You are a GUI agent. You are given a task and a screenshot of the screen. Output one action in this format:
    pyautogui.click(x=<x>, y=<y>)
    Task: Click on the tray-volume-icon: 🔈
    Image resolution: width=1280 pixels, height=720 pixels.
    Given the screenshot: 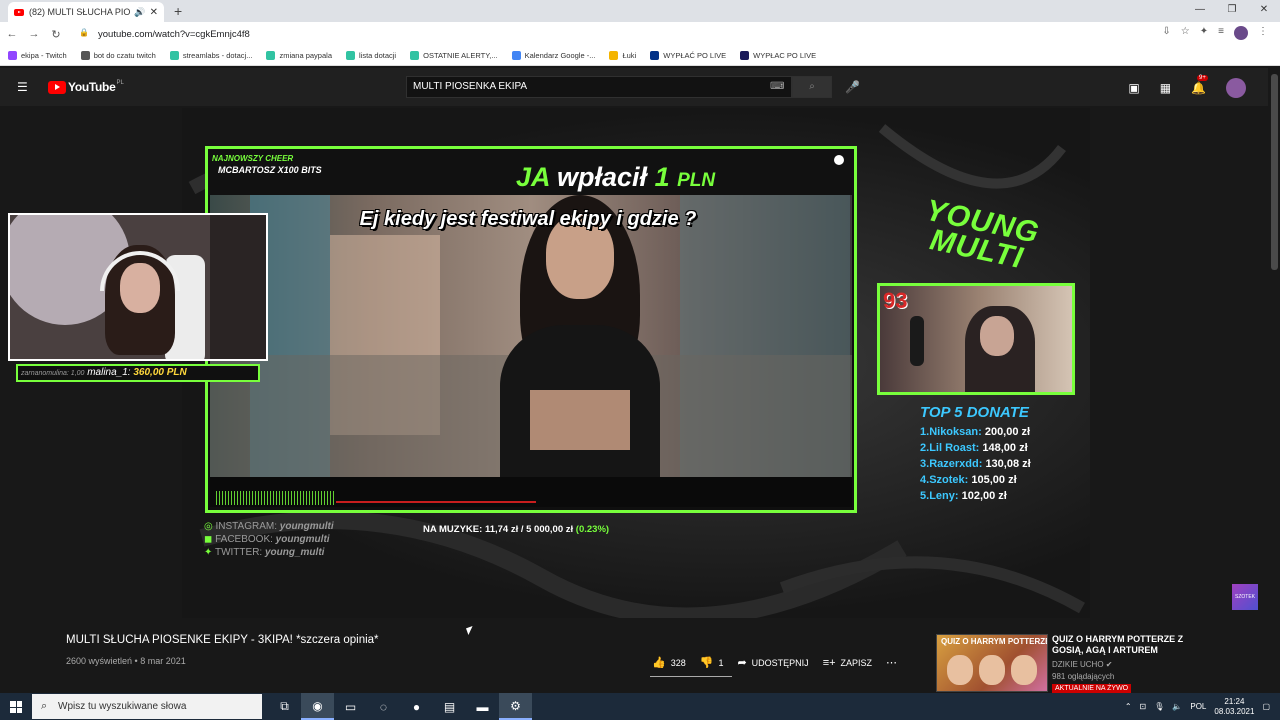 What is the action you would take?
    pyautogui.click(x=1177, y=706)
    